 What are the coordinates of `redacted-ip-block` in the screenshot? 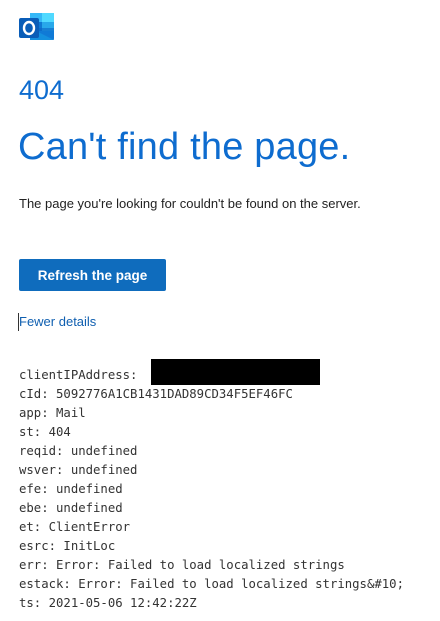 It's located at (235, 372).